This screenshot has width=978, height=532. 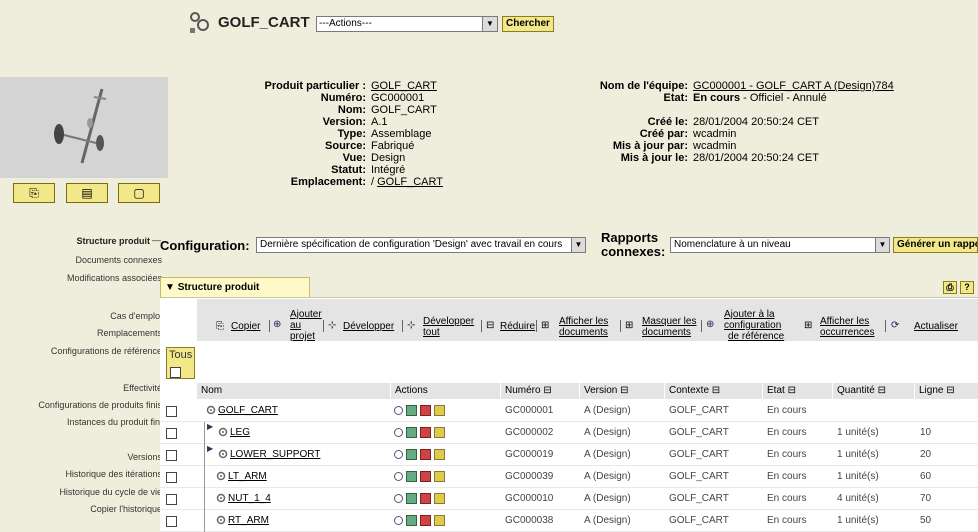 I want to click on view-icon-button: ▤, so click(x=87, y=193).